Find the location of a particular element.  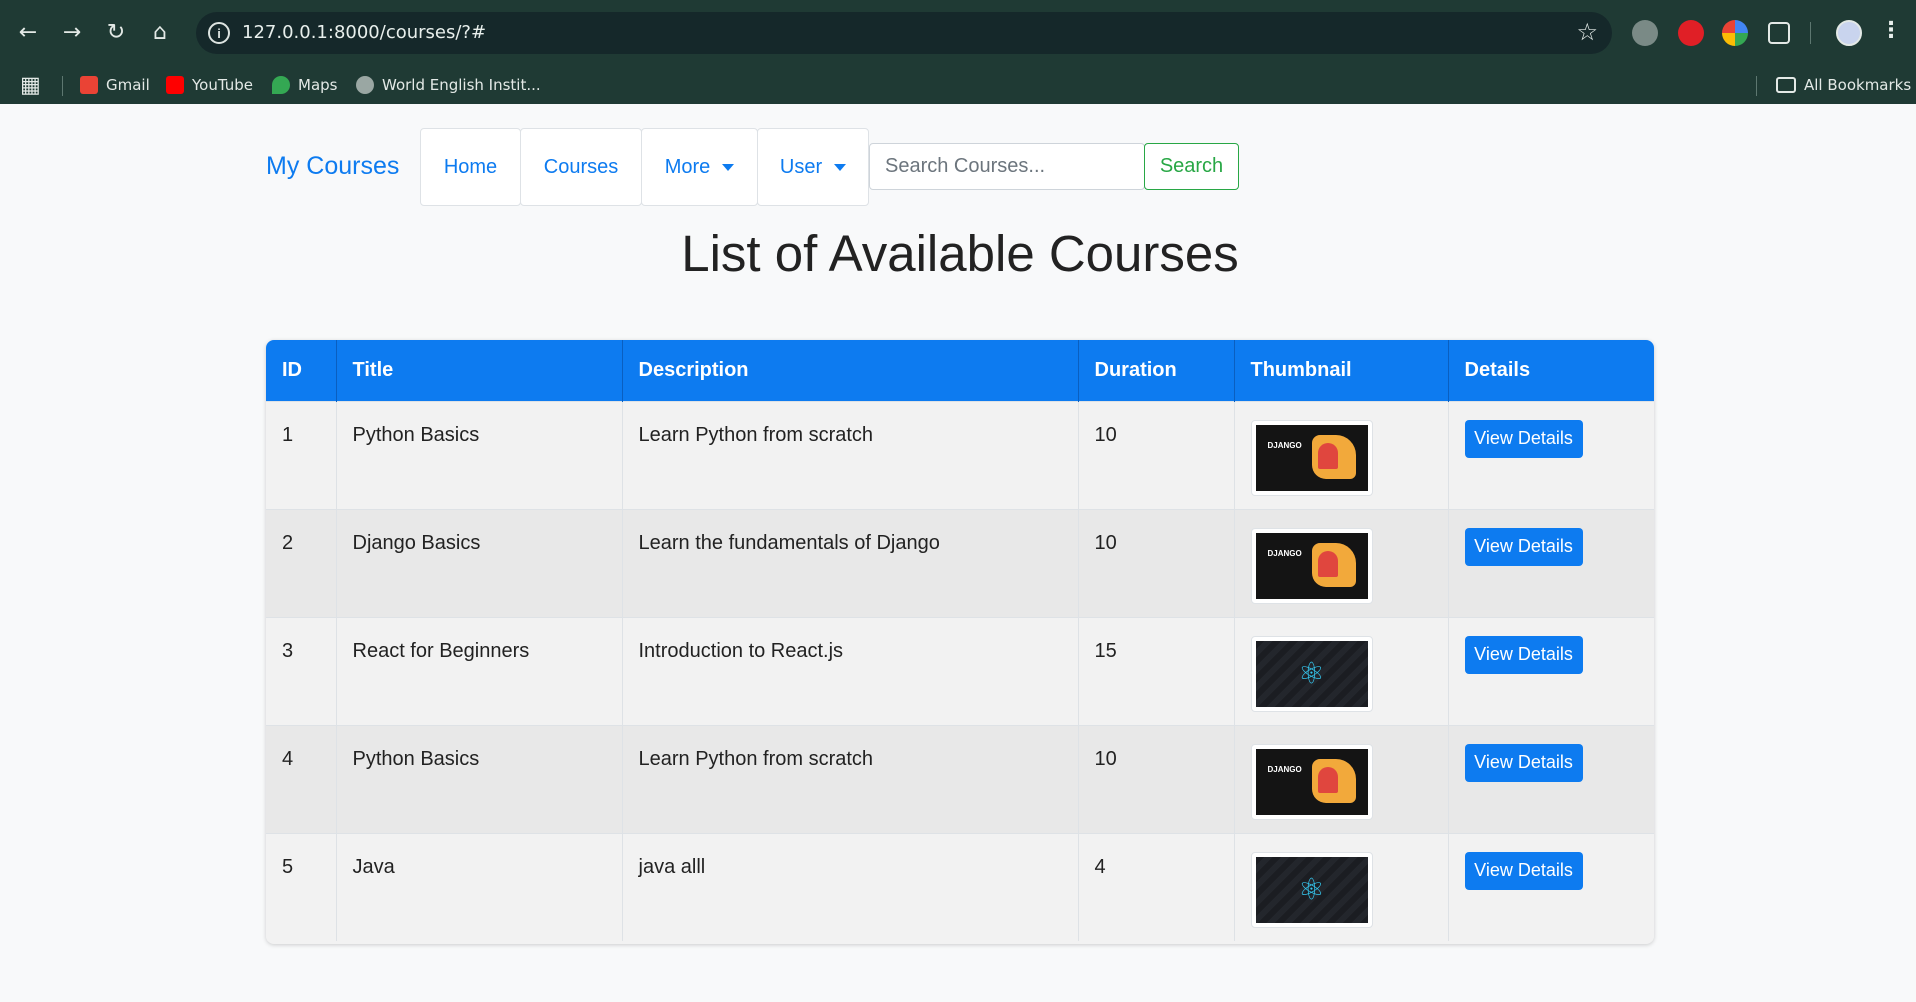

back-arrow-icon: ← is located at coordinates (28, 32).